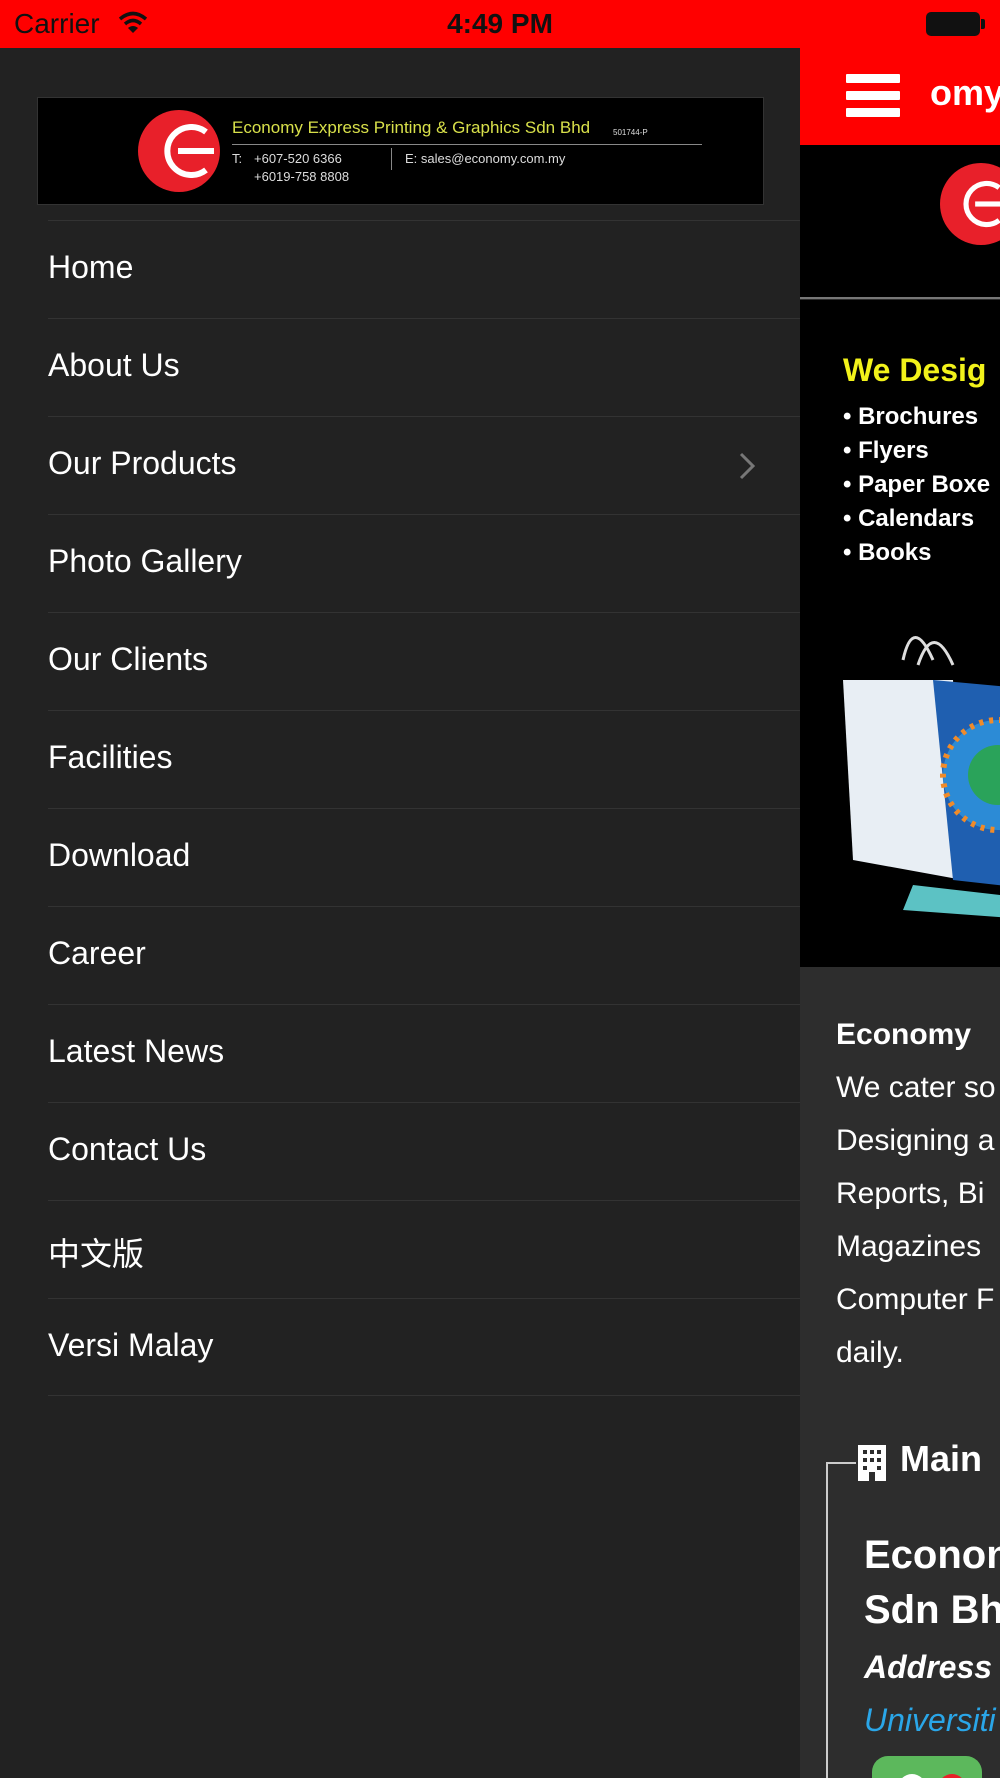 This screenshot has width=1000, height=1778. Describe the element at coordinates (142, 463) in the screenshot. I see `menu-item-label: Our Products` at that location.